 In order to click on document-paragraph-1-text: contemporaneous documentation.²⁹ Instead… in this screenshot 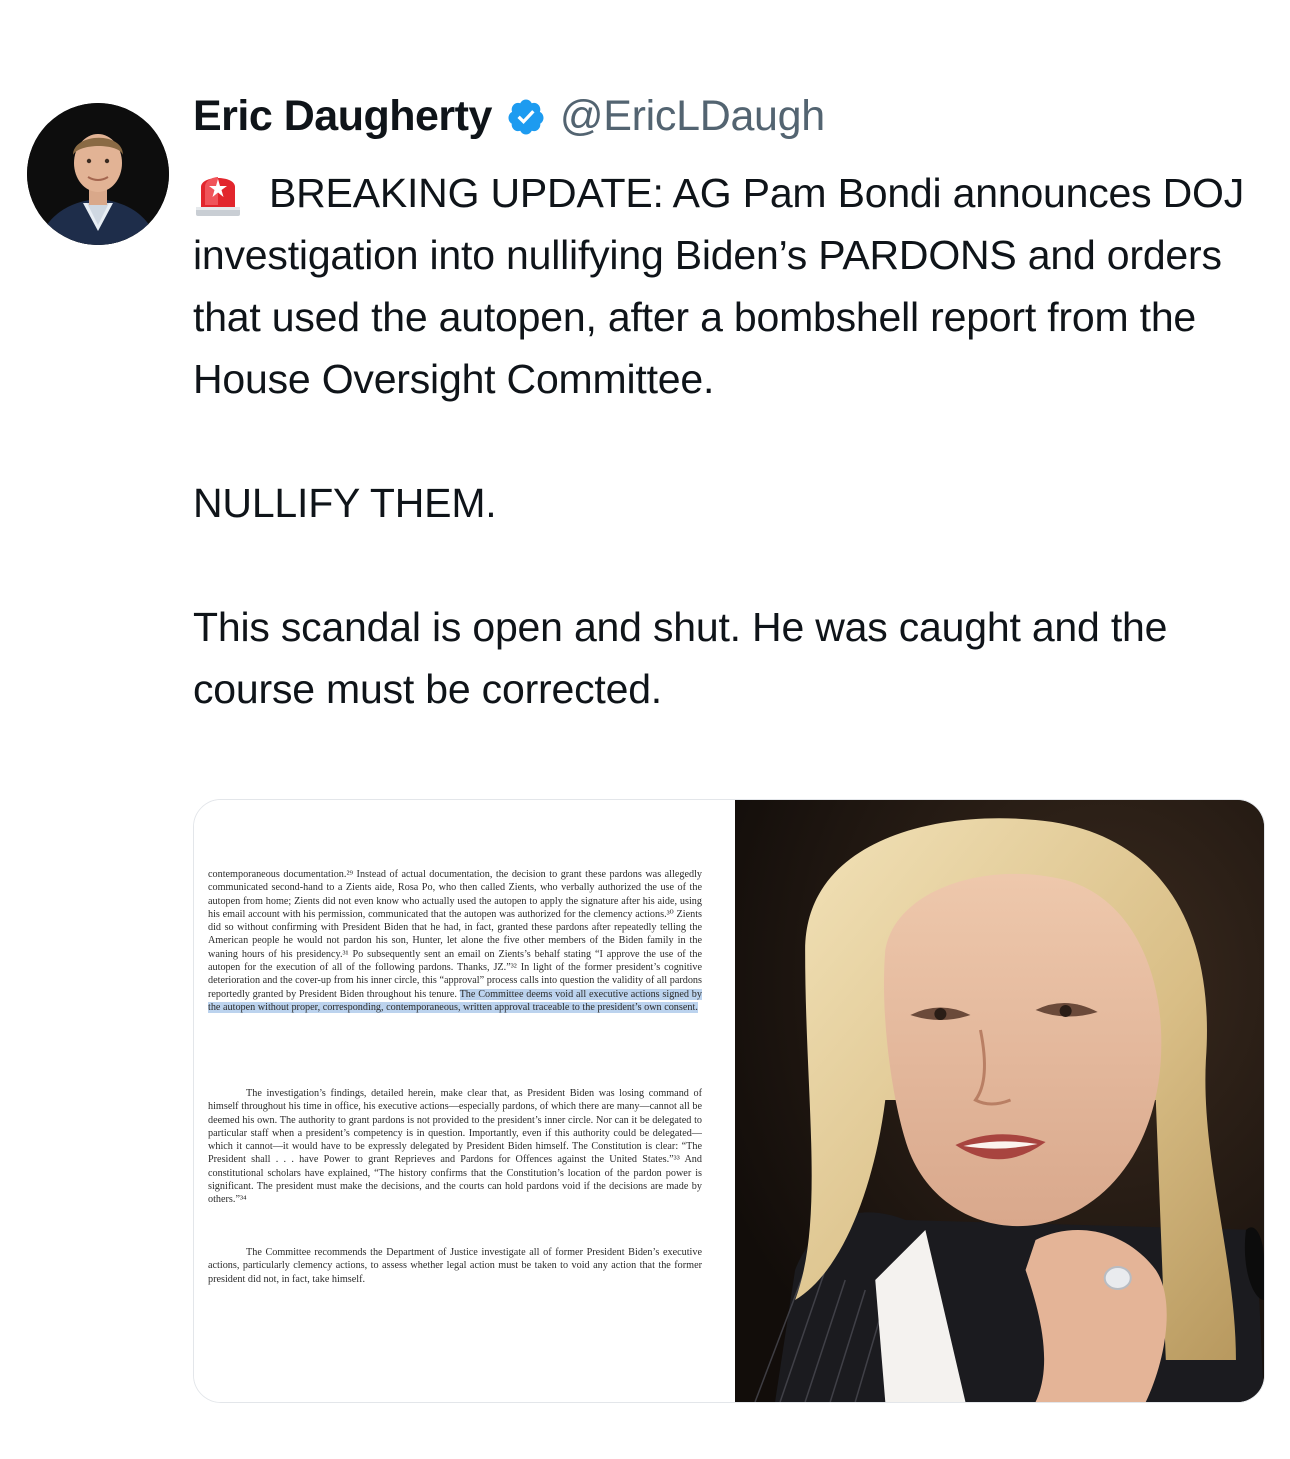, I will do `click(455, 934)`.